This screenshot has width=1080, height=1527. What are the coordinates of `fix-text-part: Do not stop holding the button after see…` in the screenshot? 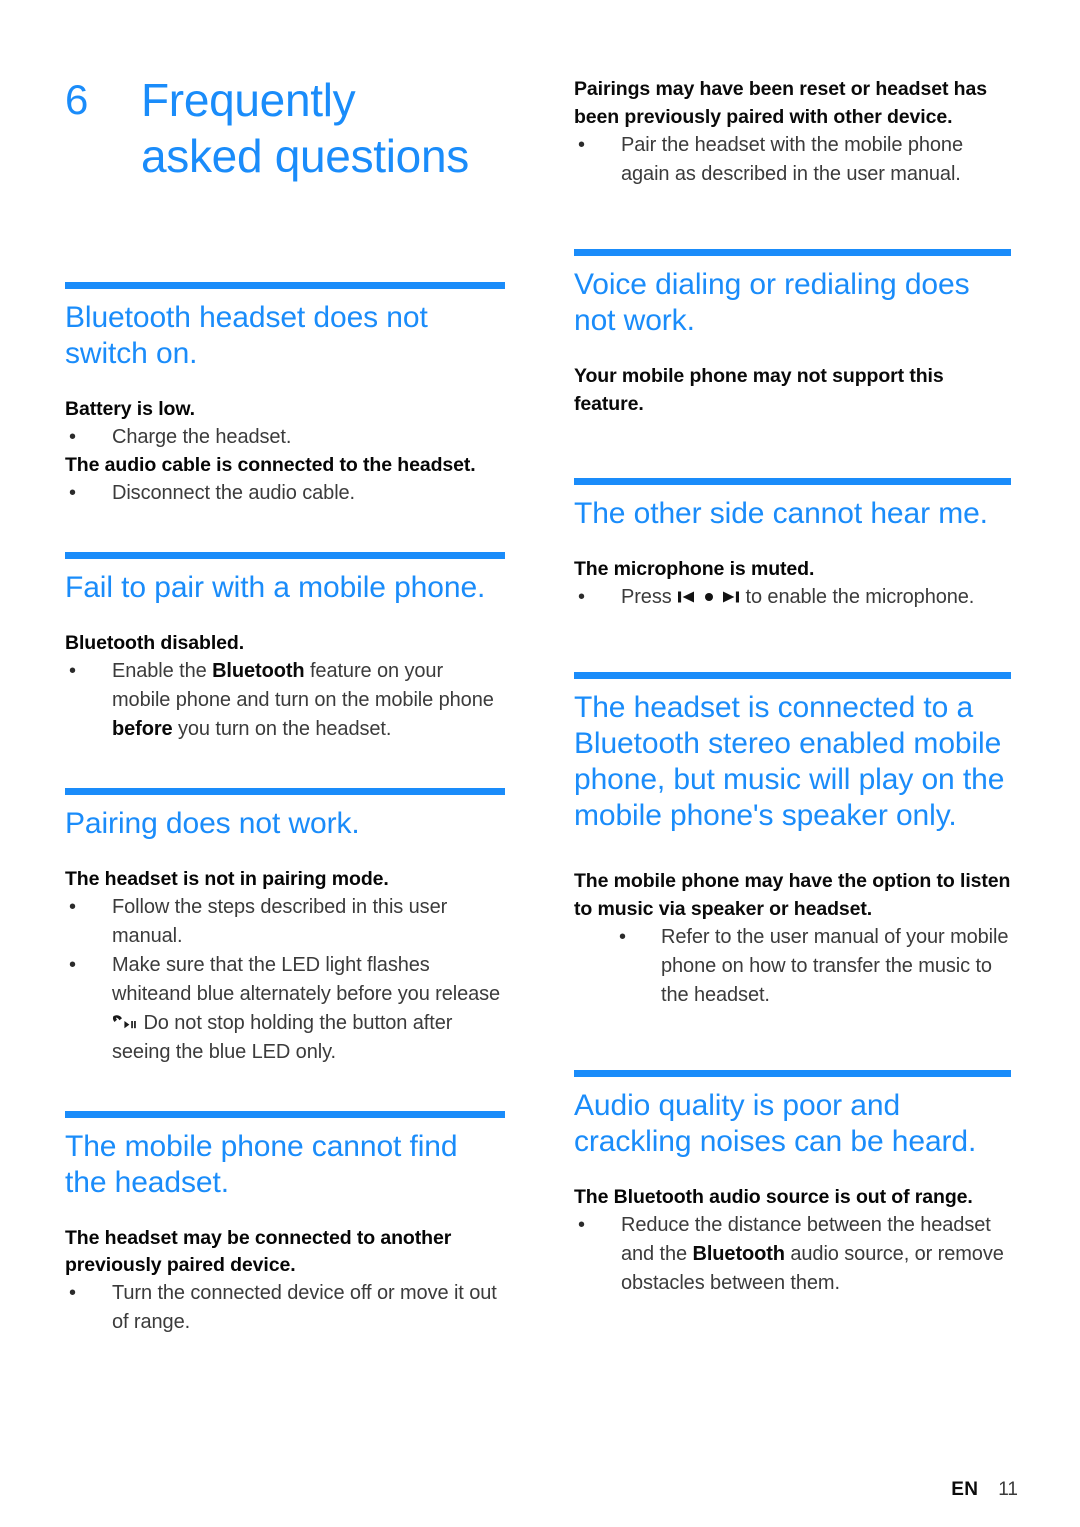 It's located at (282, 1037).